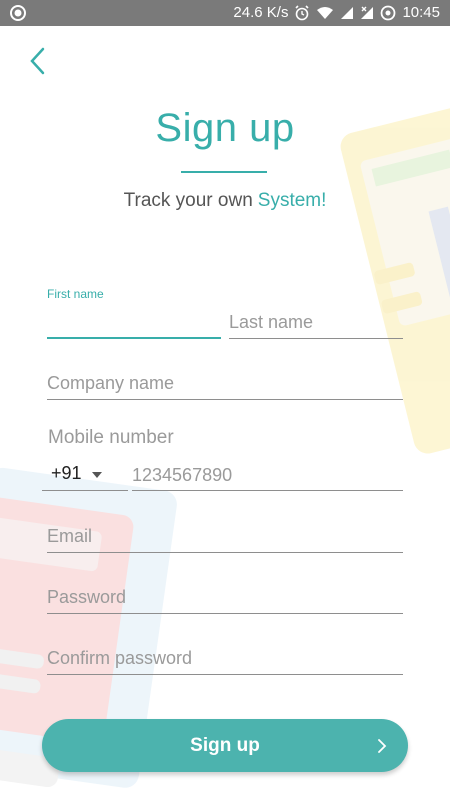 Image resolution: width=450 pixels, height=800 pixels. I want to click on first-name-label: First name, so click(75, 294).